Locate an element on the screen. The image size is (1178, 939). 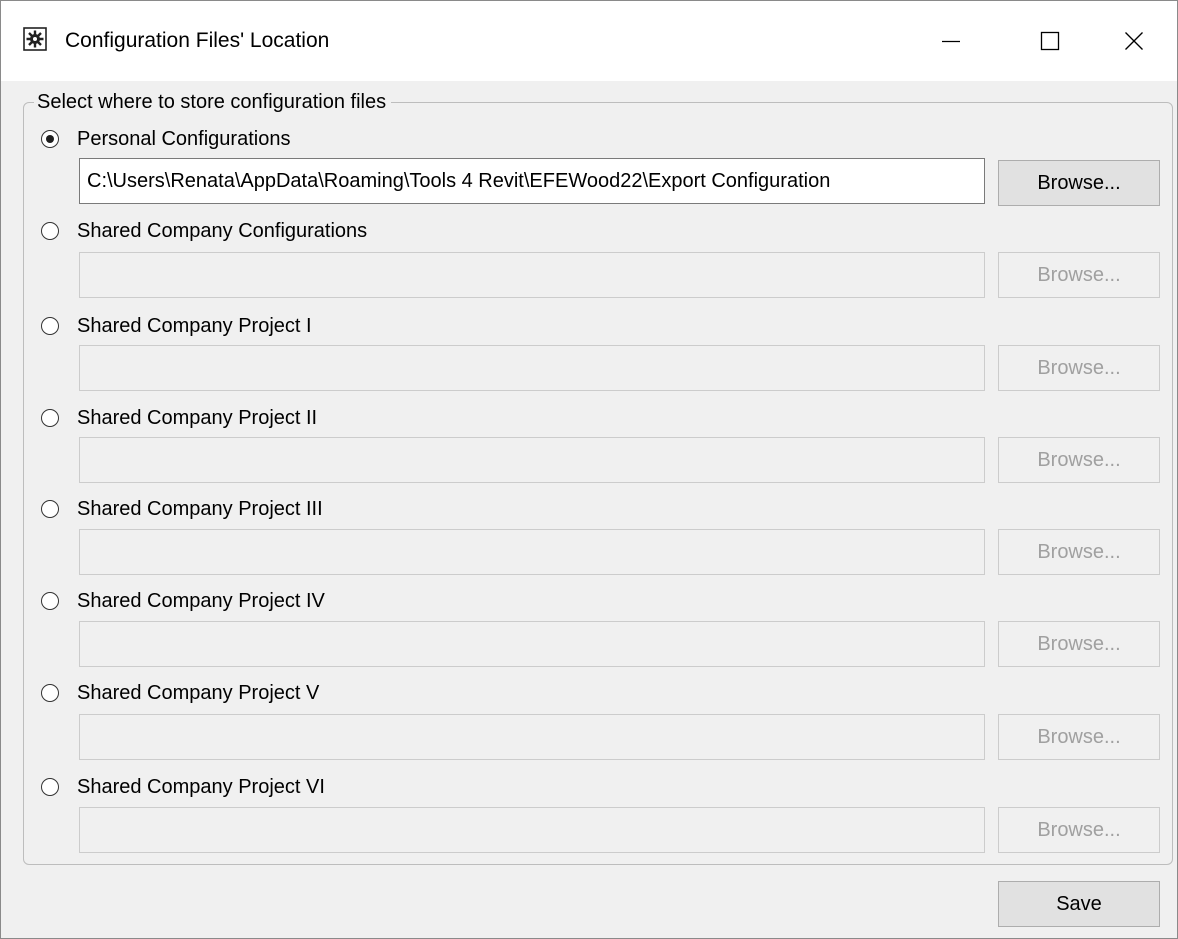
minimize-icon is located at coordinates (951, 41).